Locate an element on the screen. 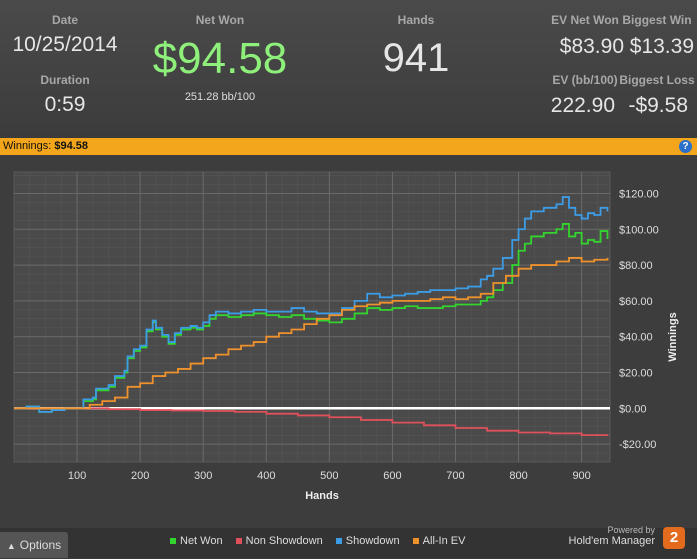 This screenshot has height=559, width=697. date-value: 10/25/2014 is located at coordinates (65, 44).